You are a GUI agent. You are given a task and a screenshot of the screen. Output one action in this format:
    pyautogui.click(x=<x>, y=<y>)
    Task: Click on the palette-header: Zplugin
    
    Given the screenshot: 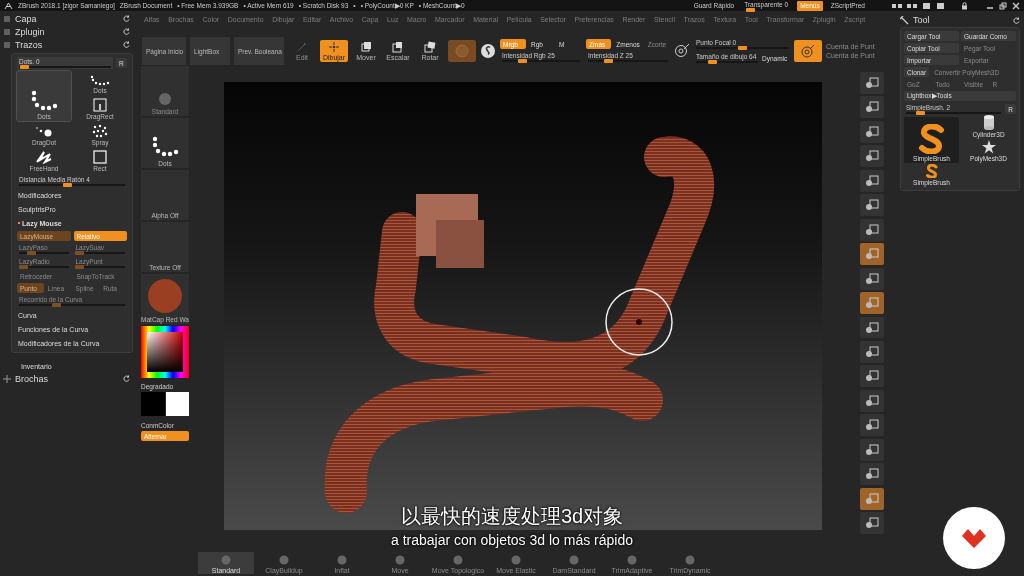 What is the action you would take?
    pyautogui.click(x=68, y=31)
    